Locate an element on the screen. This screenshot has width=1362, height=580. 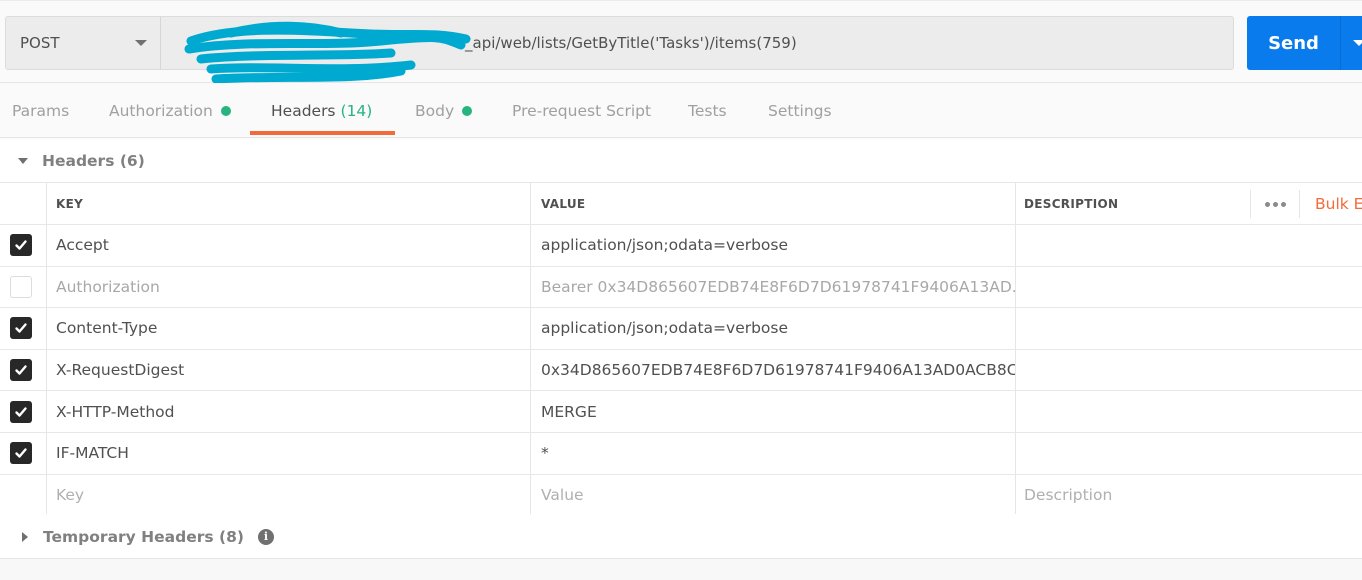
tab-body: Body is located at coordinates (444, 110).